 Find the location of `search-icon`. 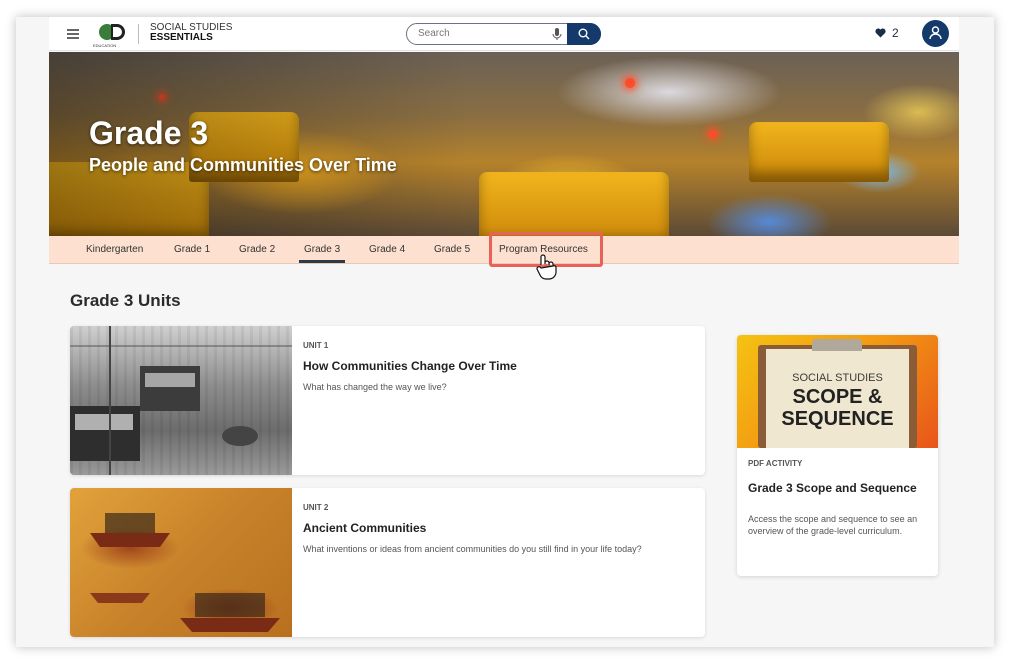

search-icon is located at coordinates (584, 34).